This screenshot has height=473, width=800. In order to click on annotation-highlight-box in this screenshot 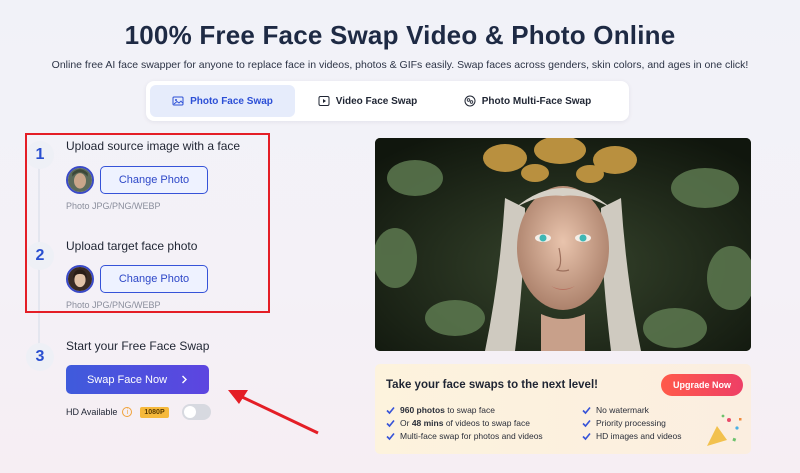, I will do `click(147, 223)`.